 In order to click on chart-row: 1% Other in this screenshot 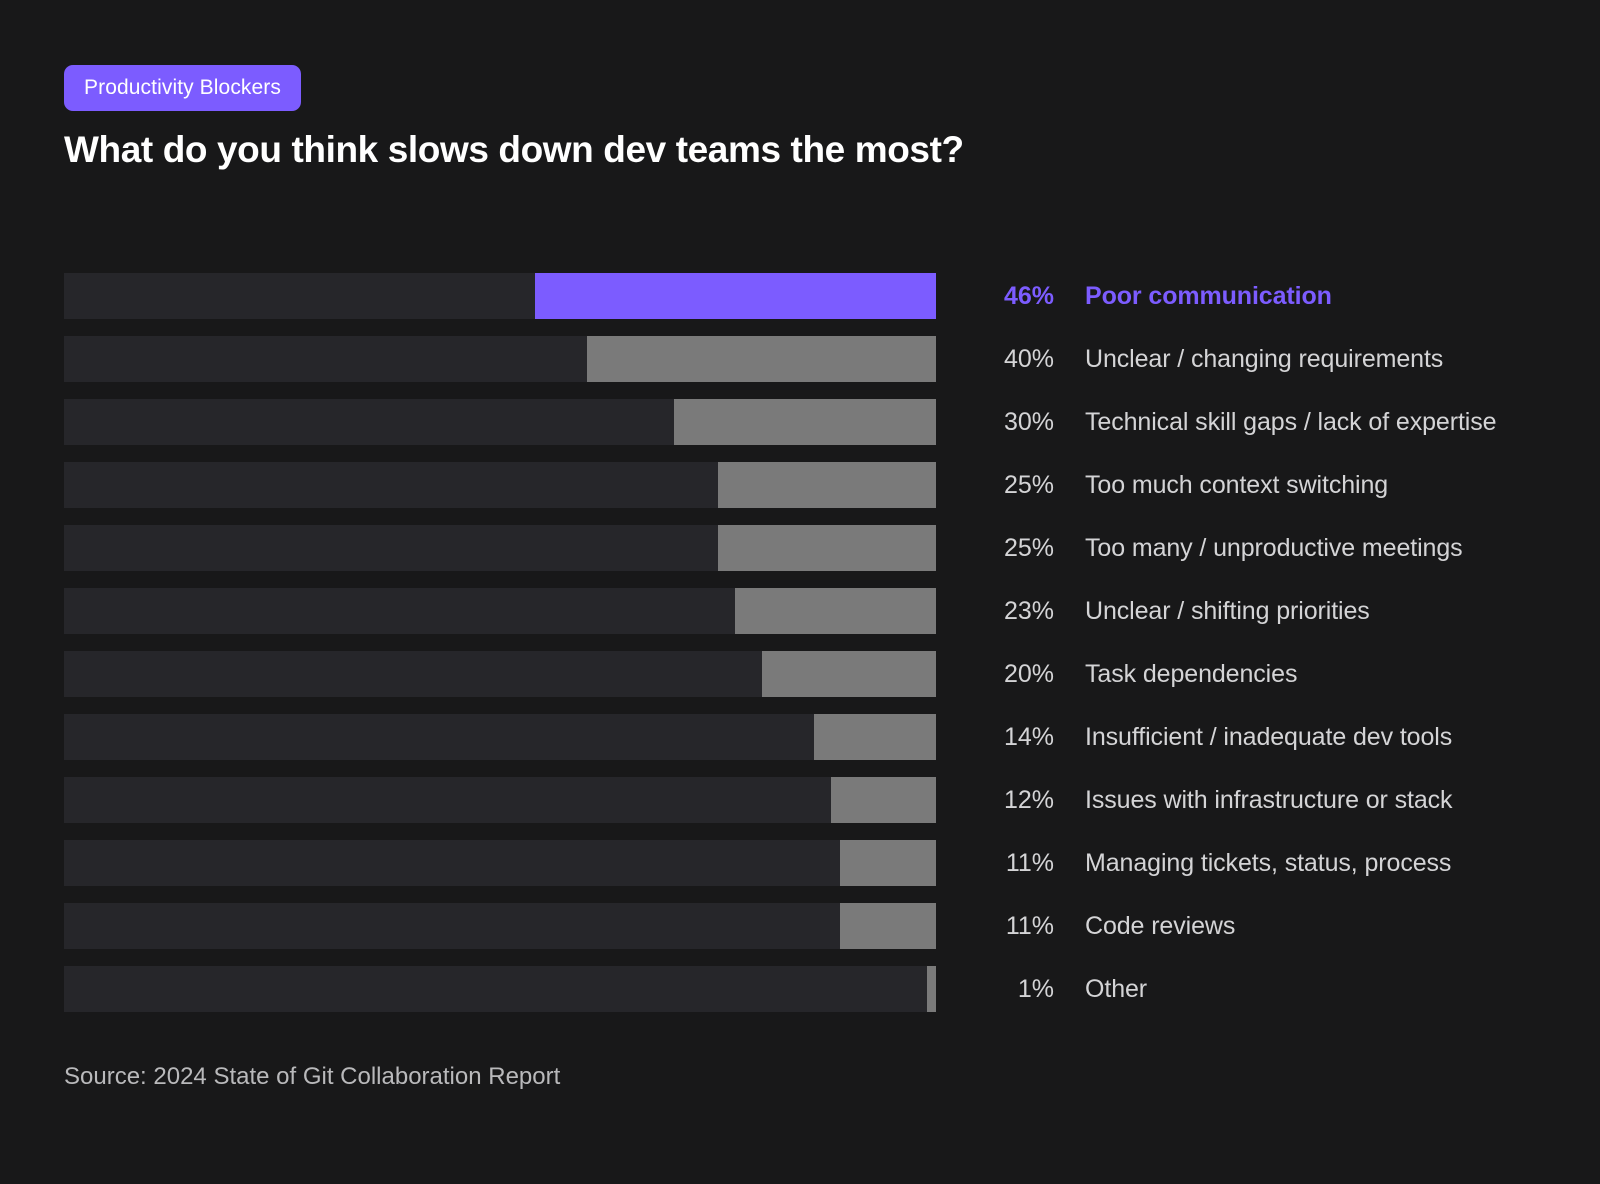, I will do `click(800, 989)`.